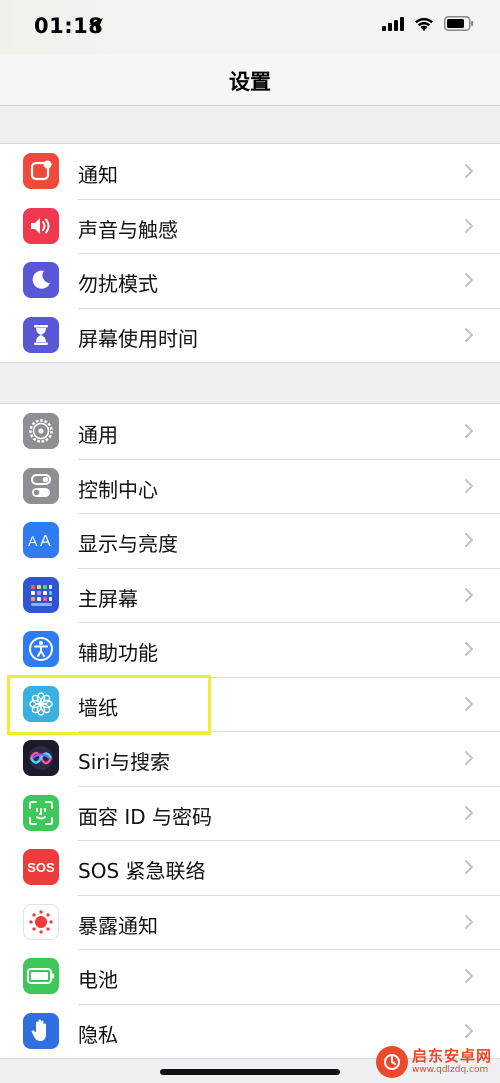  I want to click on flower-icon, so click(41, 703).